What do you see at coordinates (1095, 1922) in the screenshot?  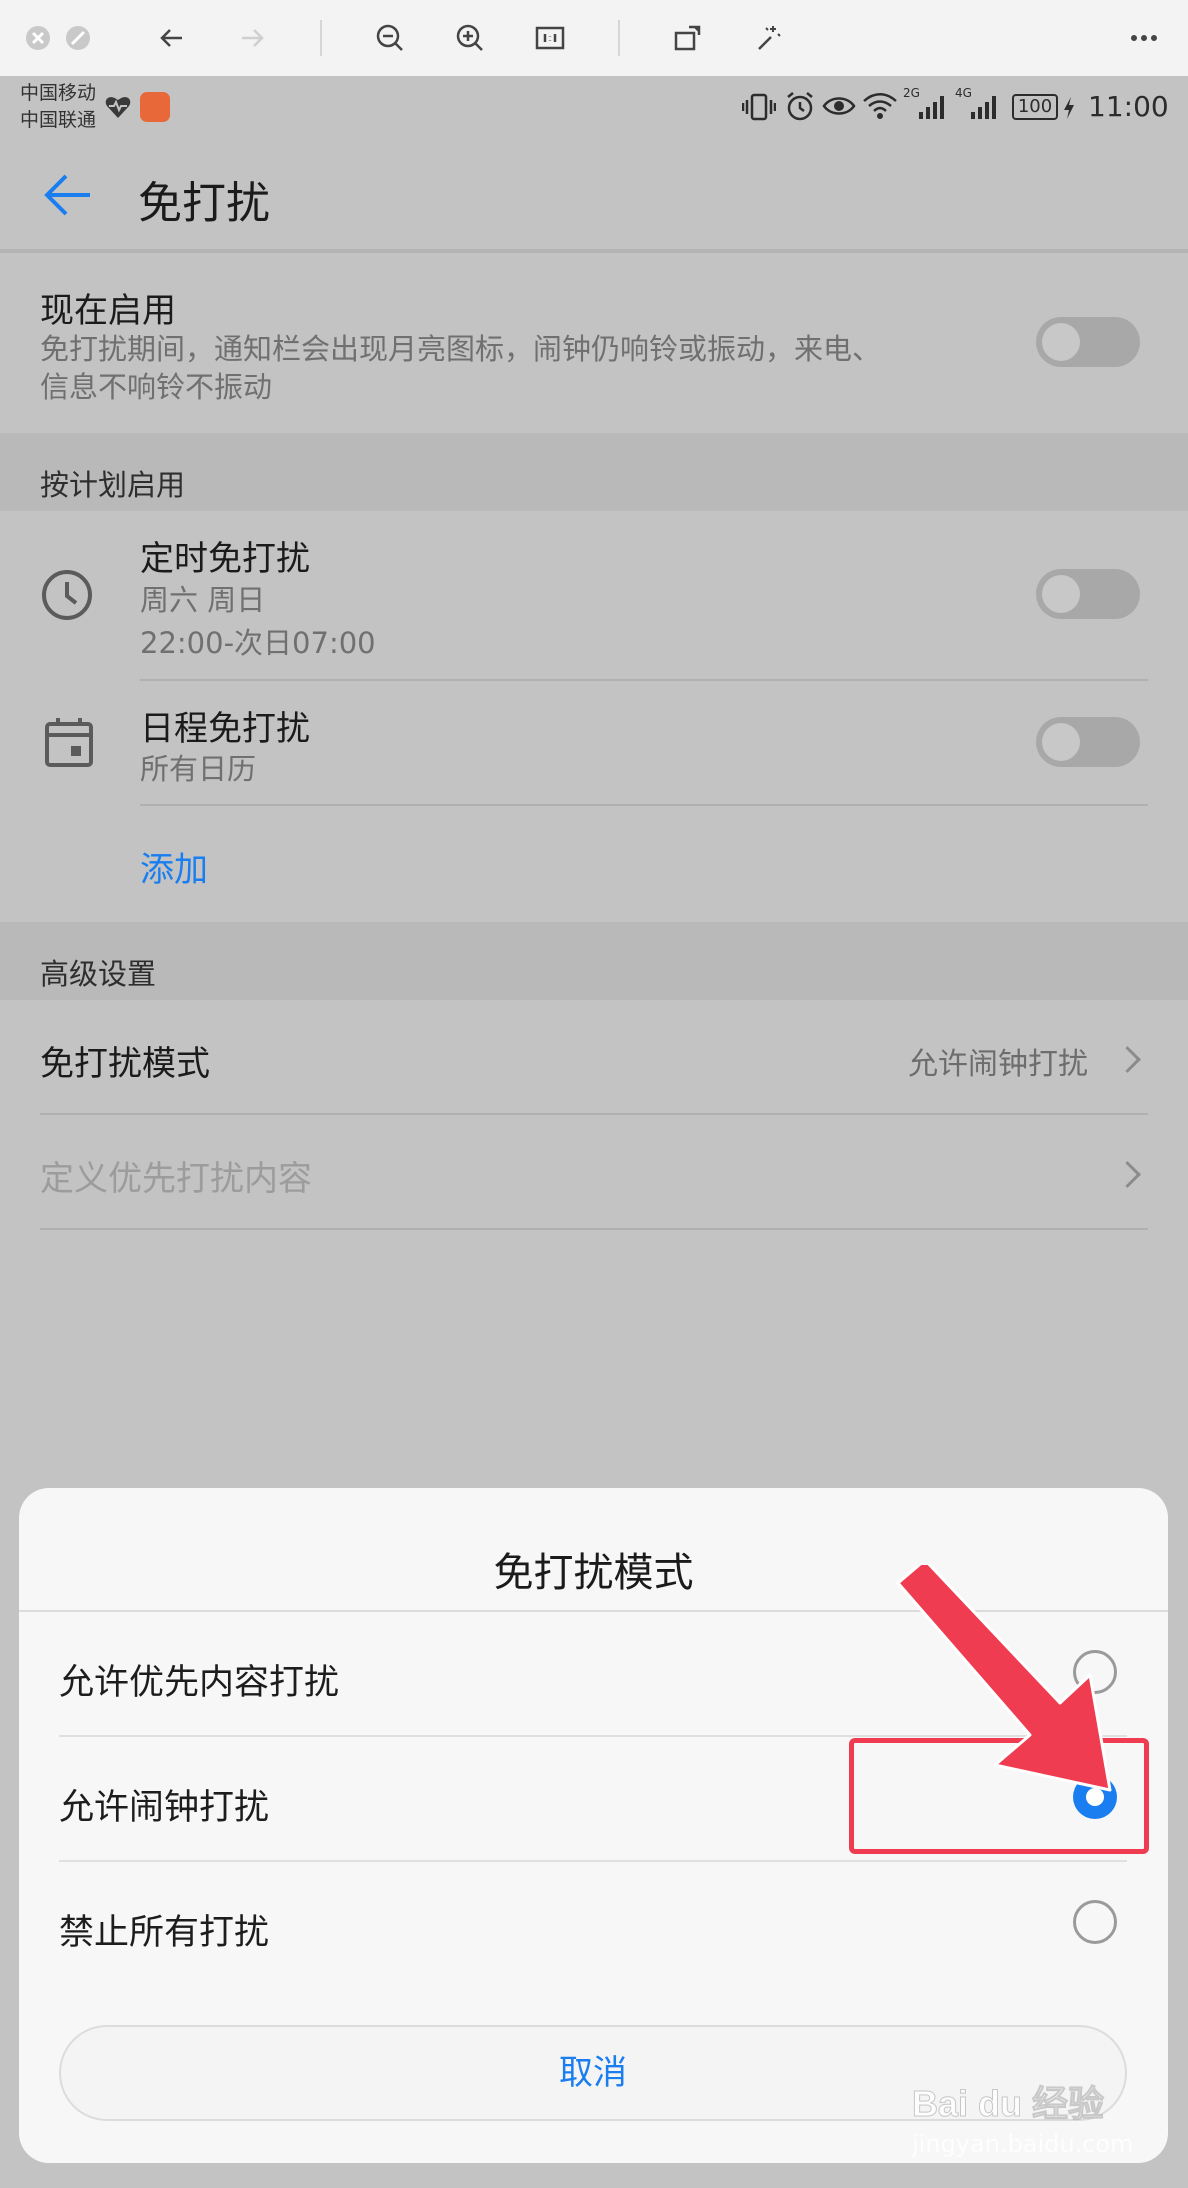 I see `option-block-all-radio` at bounding box center [1095, 1922].